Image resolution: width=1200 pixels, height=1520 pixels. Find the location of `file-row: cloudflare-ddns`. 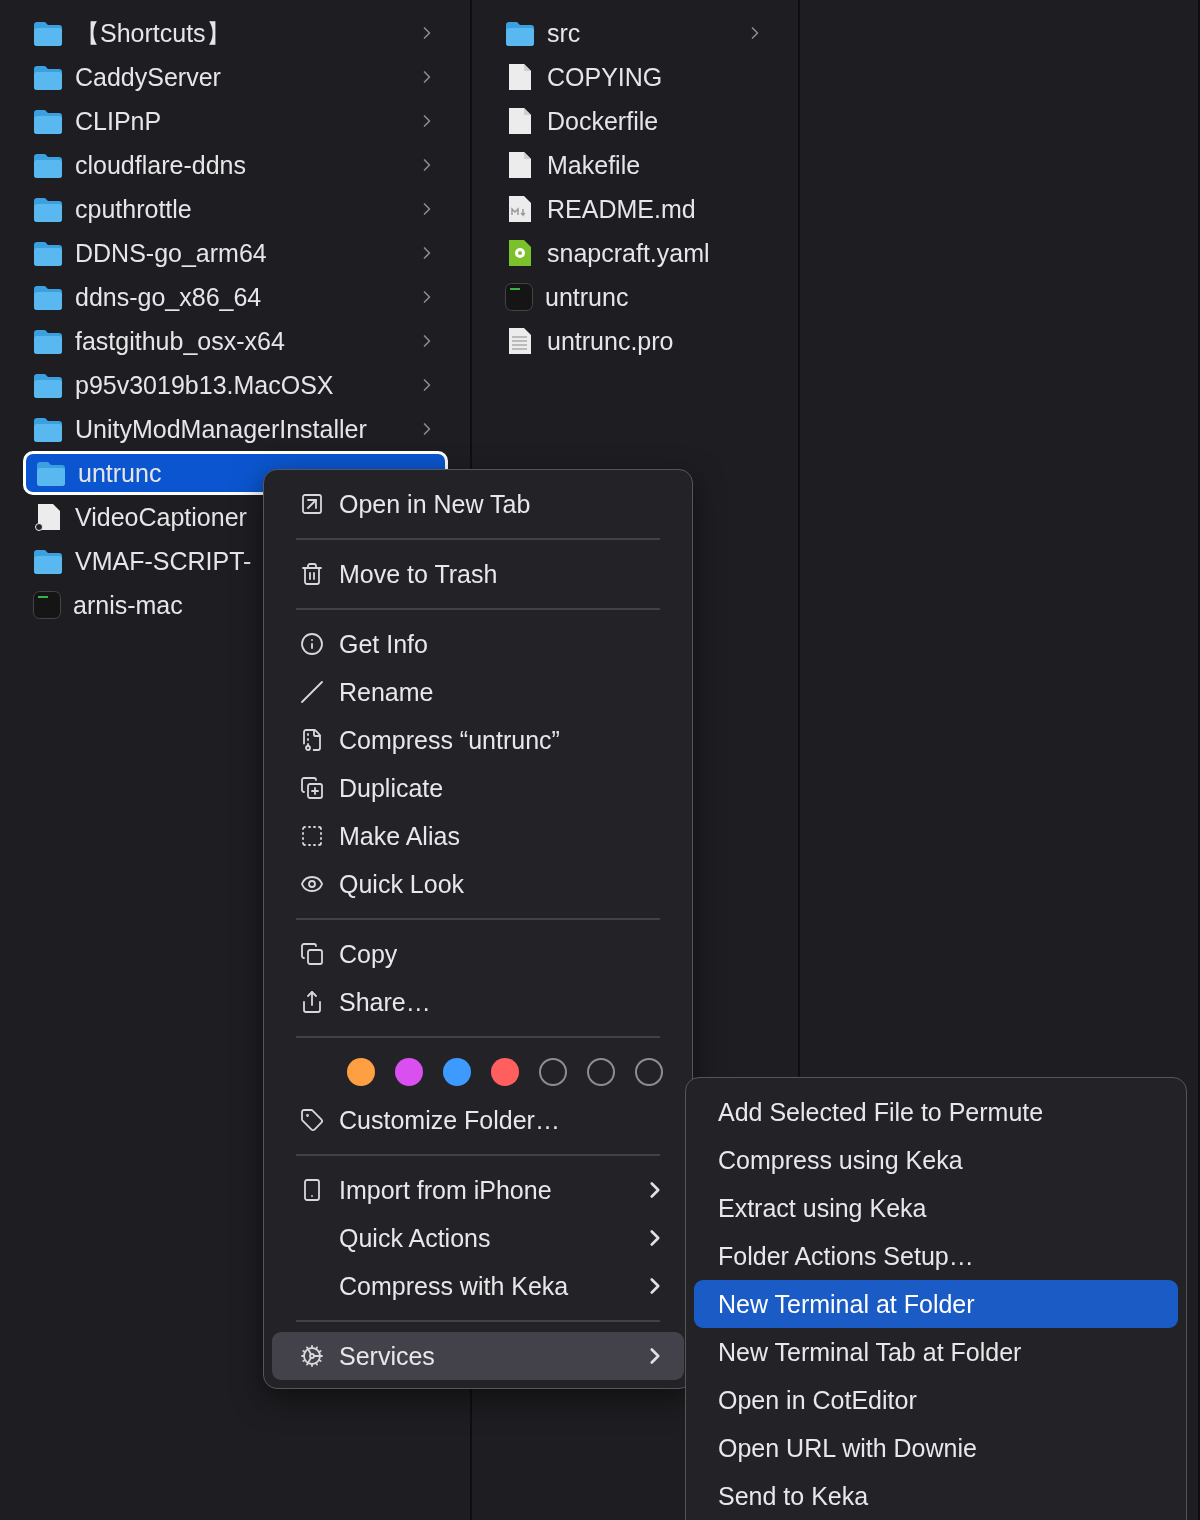

file-row: cloudflare-ddns is located at coordinates (235, 165).